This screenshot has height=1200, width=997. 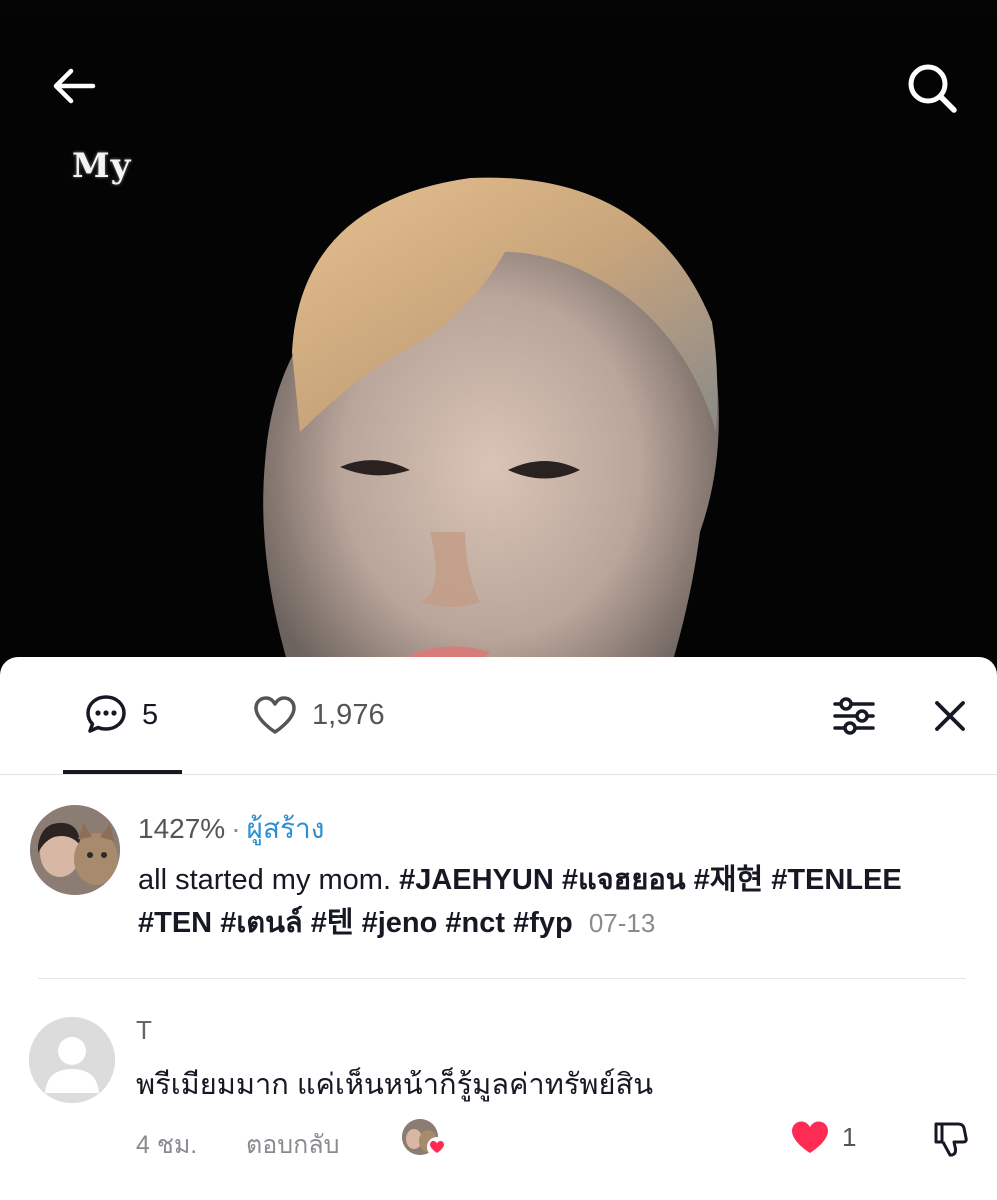 I want to click on hashtag: #텐, so click(x=332, y=923).